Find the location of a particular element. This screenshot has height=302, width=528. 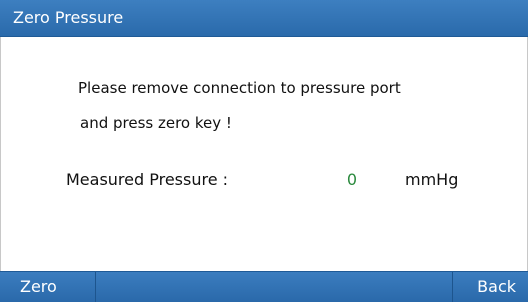

measured-pressure-label: Measured Pressure : is located at coordinates (147, 179).